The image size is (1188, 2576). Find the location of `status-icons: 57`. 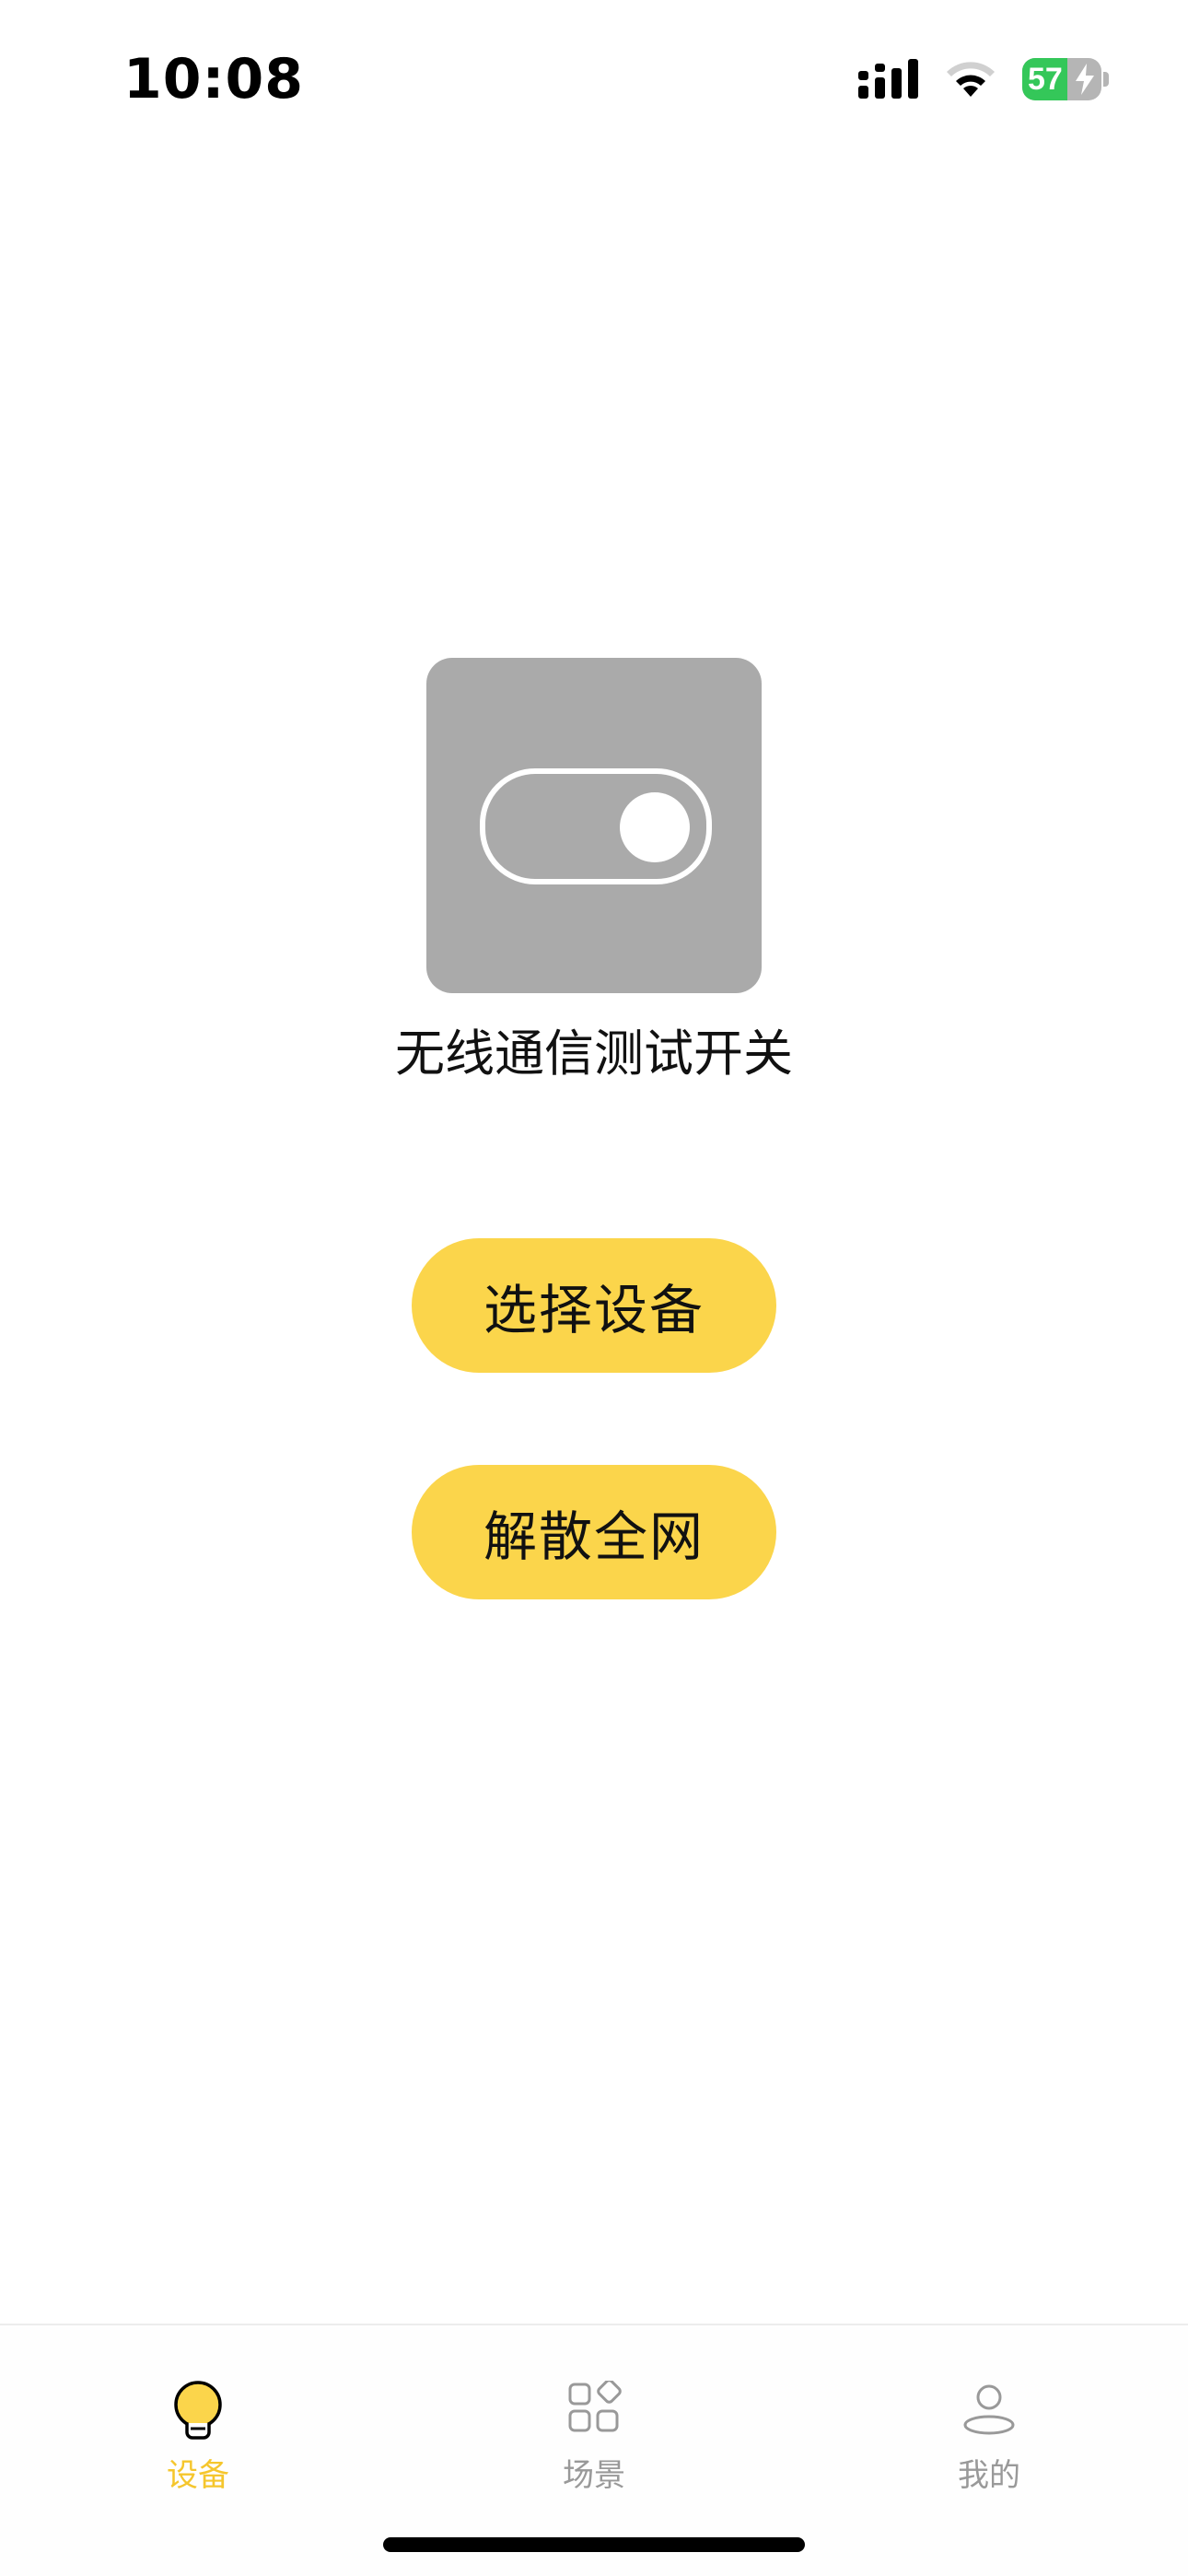

status-icons: 57 is located at coordinates (983, 79).